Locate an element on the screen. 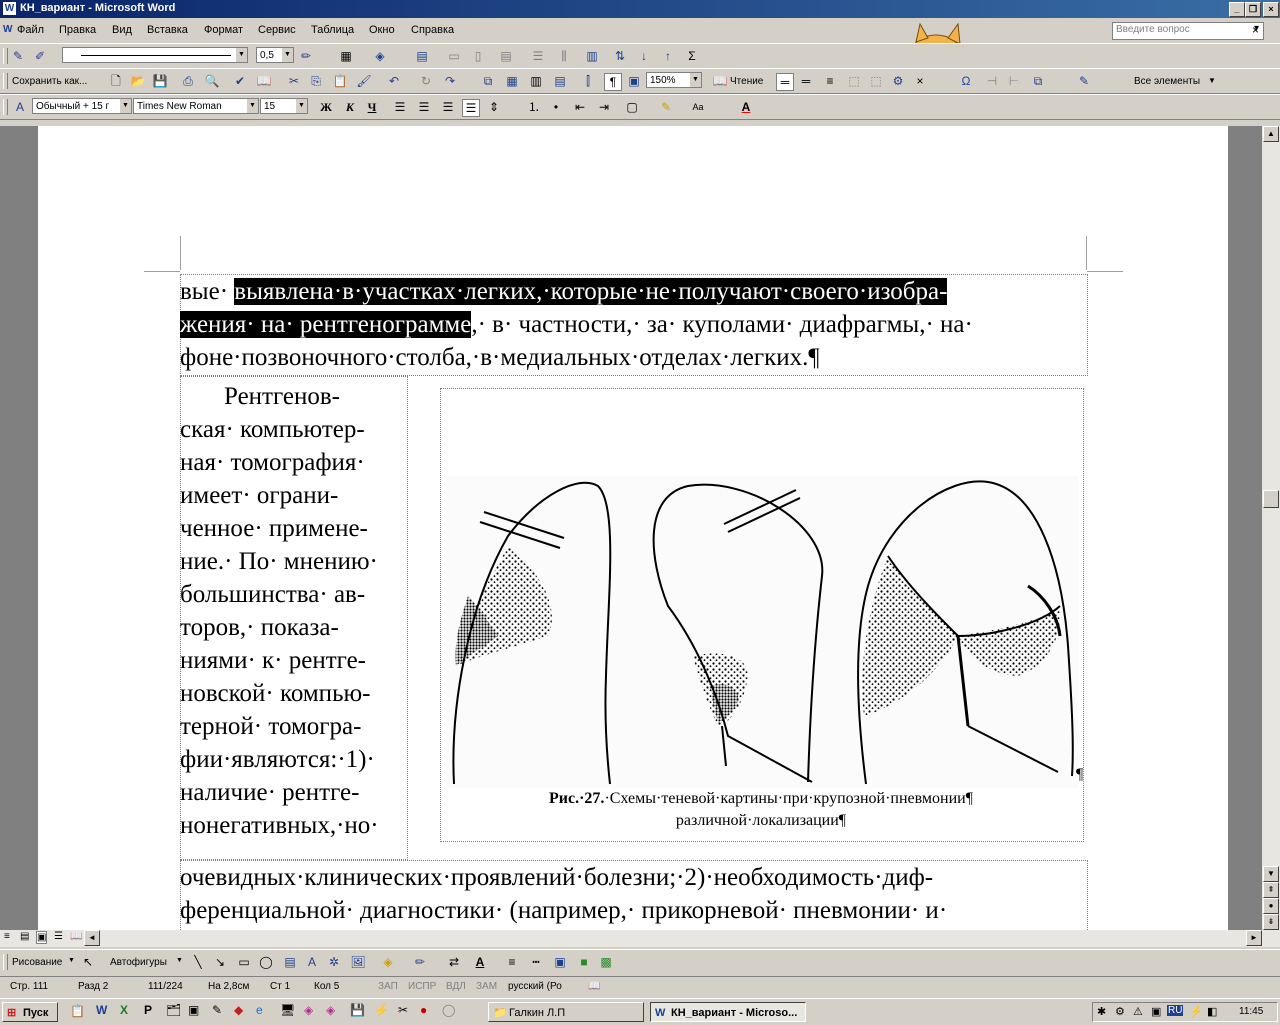  quicklaunch-media-icon: ◆ is located at coordinates (238, 1010).